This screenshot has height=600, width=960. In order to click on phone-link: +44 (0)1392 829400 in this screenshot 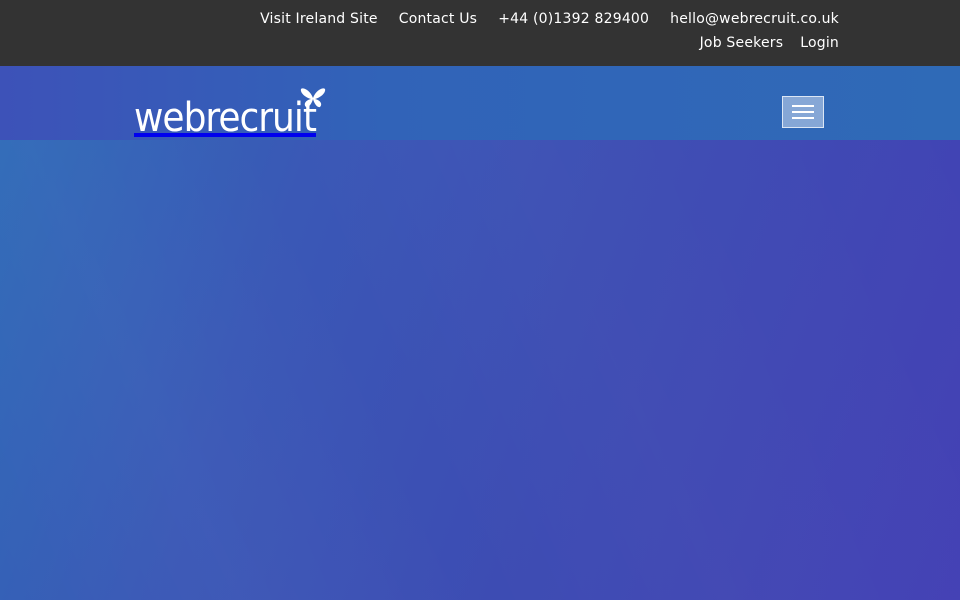, I will do `click(573, 19)`.